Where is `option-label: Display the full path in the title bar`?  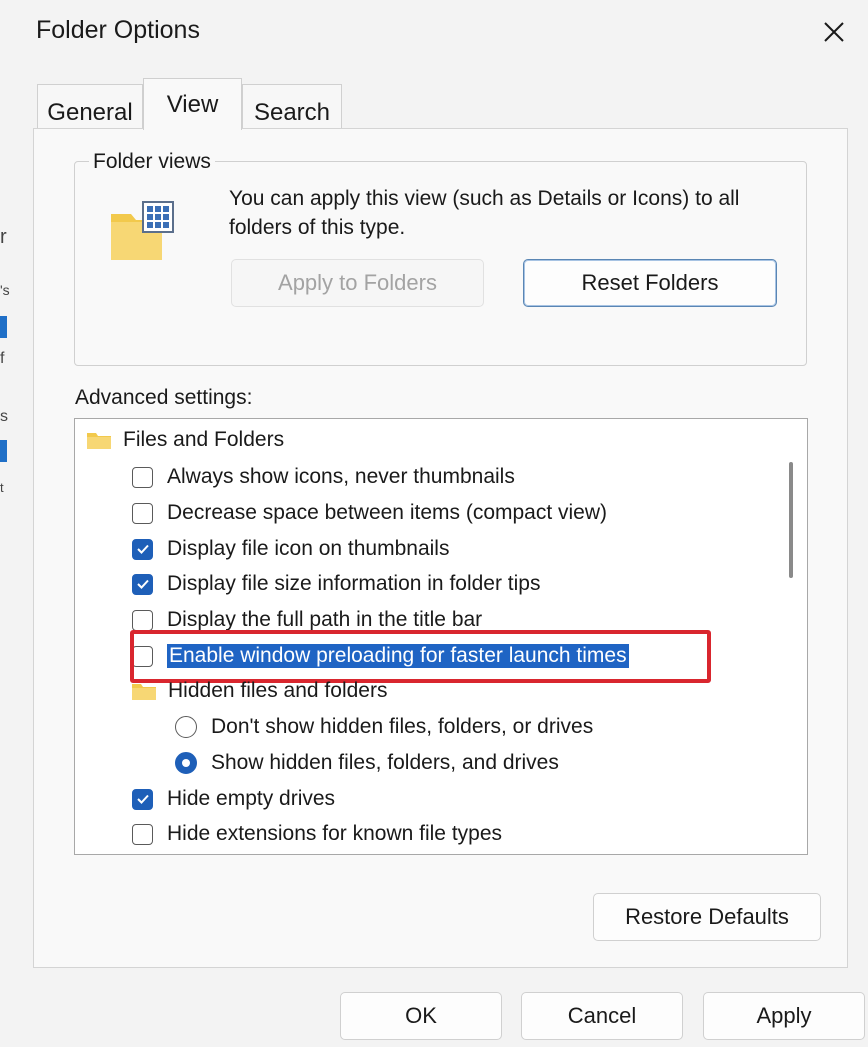 option-label: Display the full path in the title bar is located at coordinates (325, 619).